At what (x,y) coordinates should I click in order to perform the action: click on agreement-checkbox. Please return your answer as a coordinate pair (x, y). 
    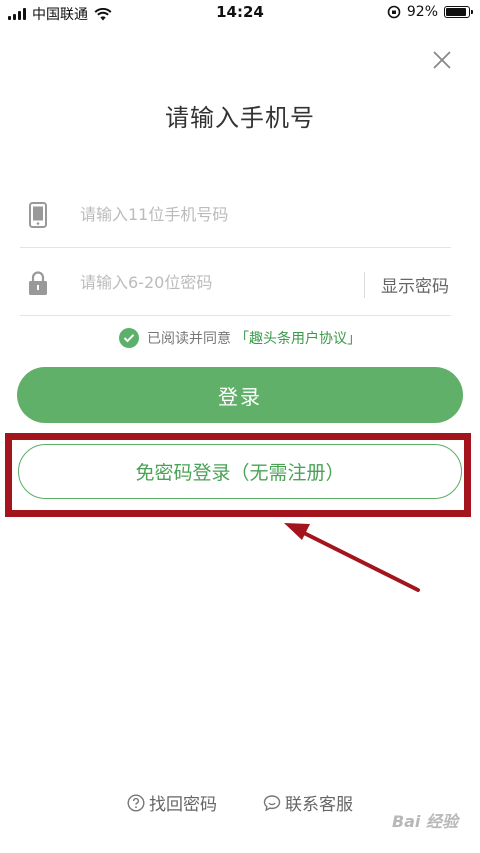
    Looking at the image, I should click on (129, 338).